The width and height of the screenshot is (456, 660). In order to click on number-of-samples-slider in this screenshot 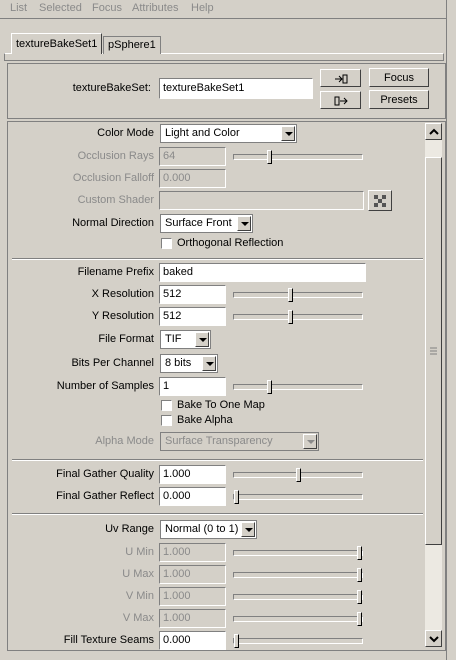, I will do `click(298, 387)`.